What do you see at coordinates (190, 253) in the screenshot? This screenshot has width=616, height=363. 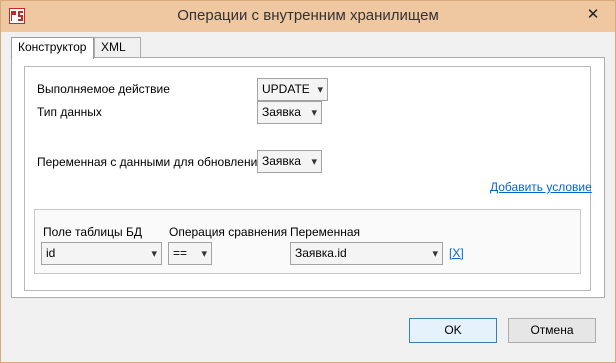 I see `condition-operation-select: == ▾` at bounding box center [190, 253].